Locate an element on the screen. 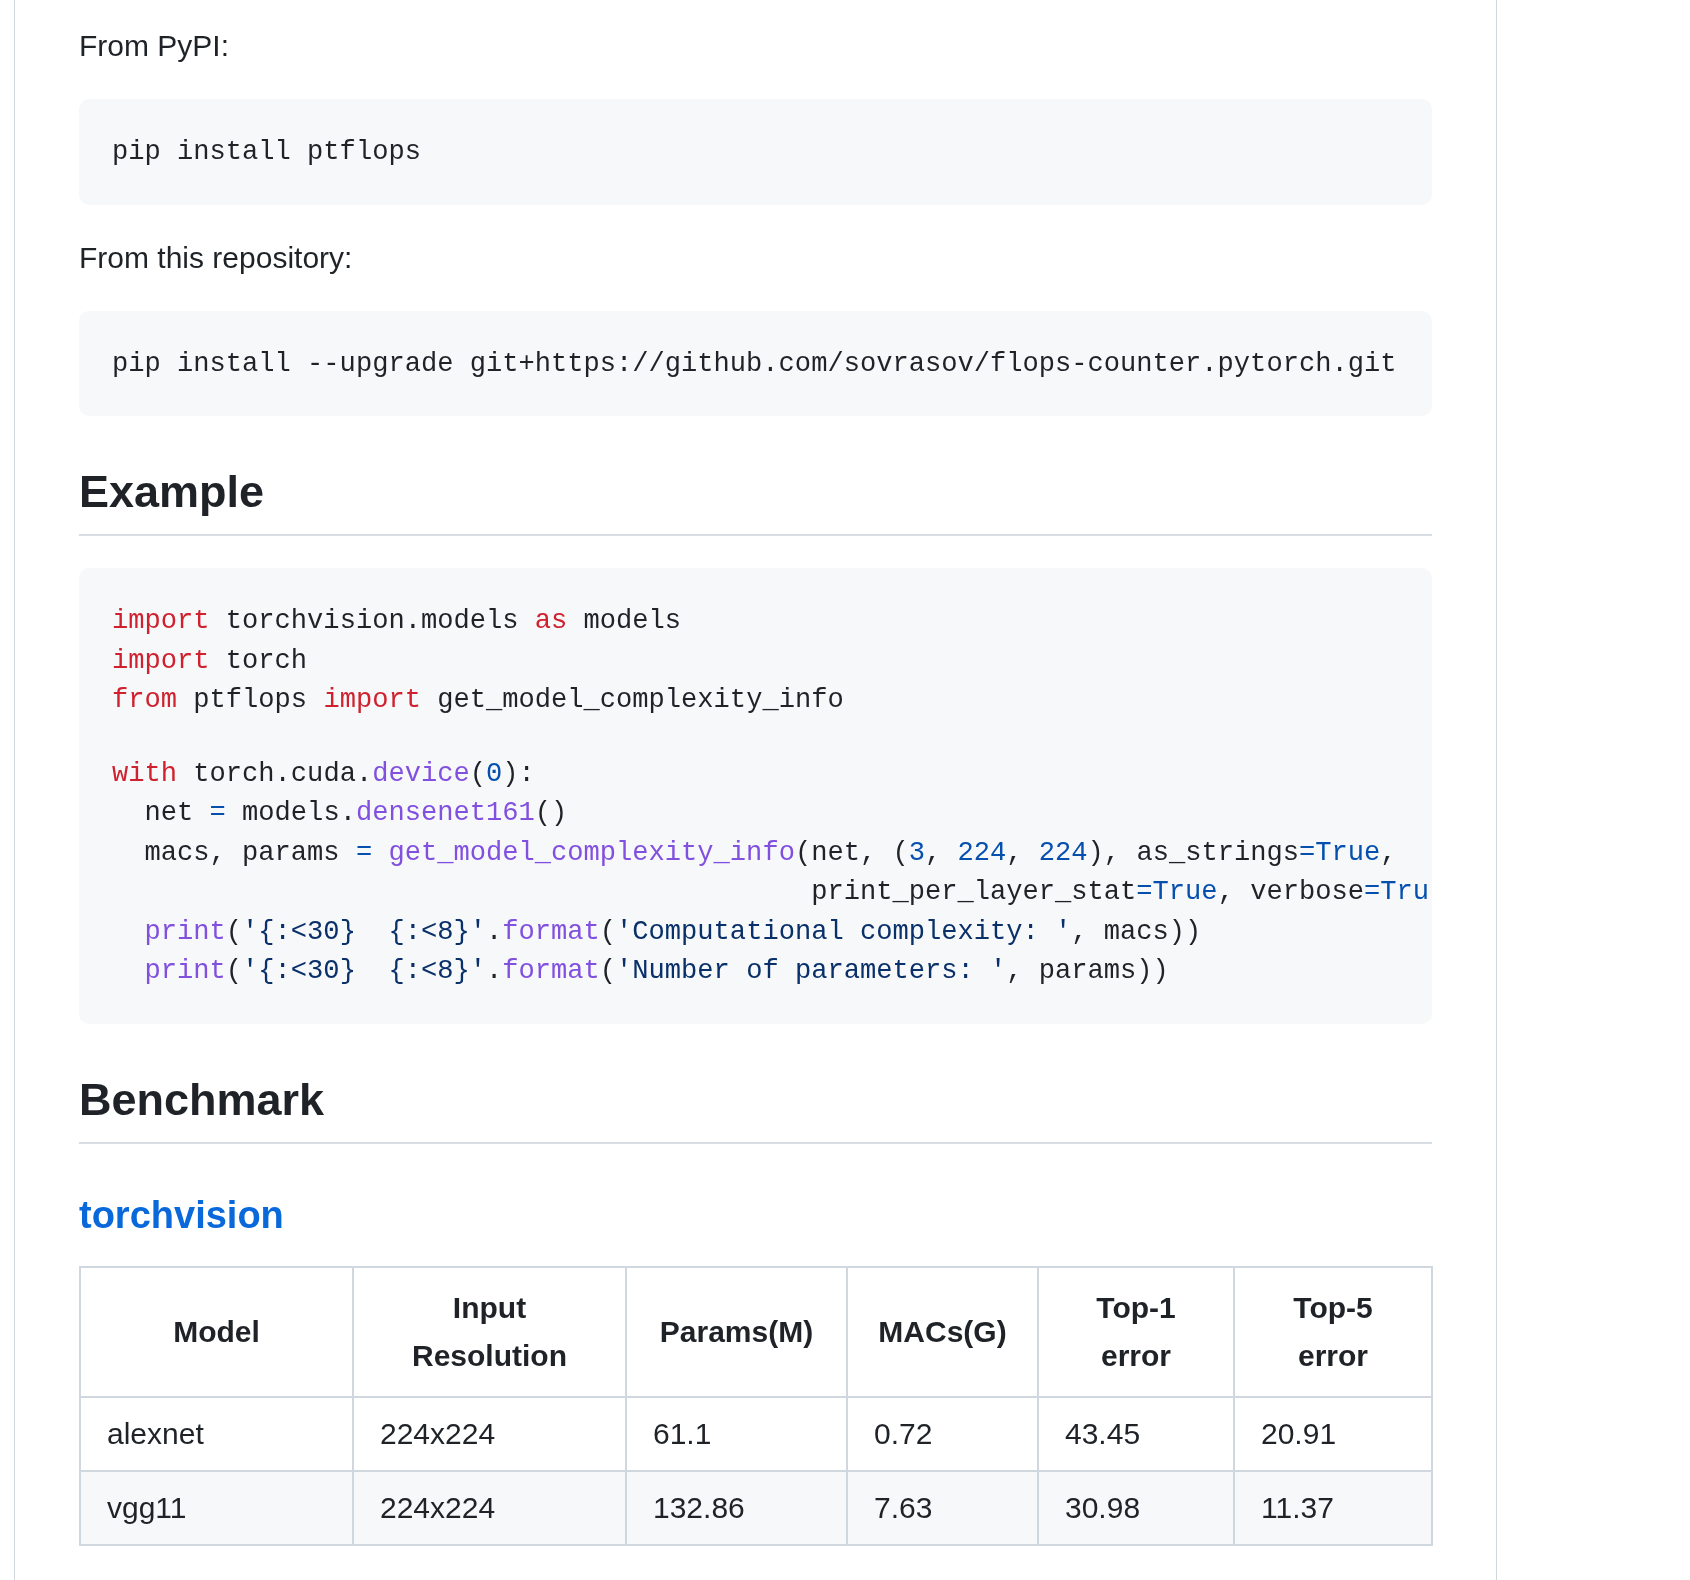 The width and height of the screenshot is (1690, 1580). column-header: Model is located at coordinates (216, 1331).